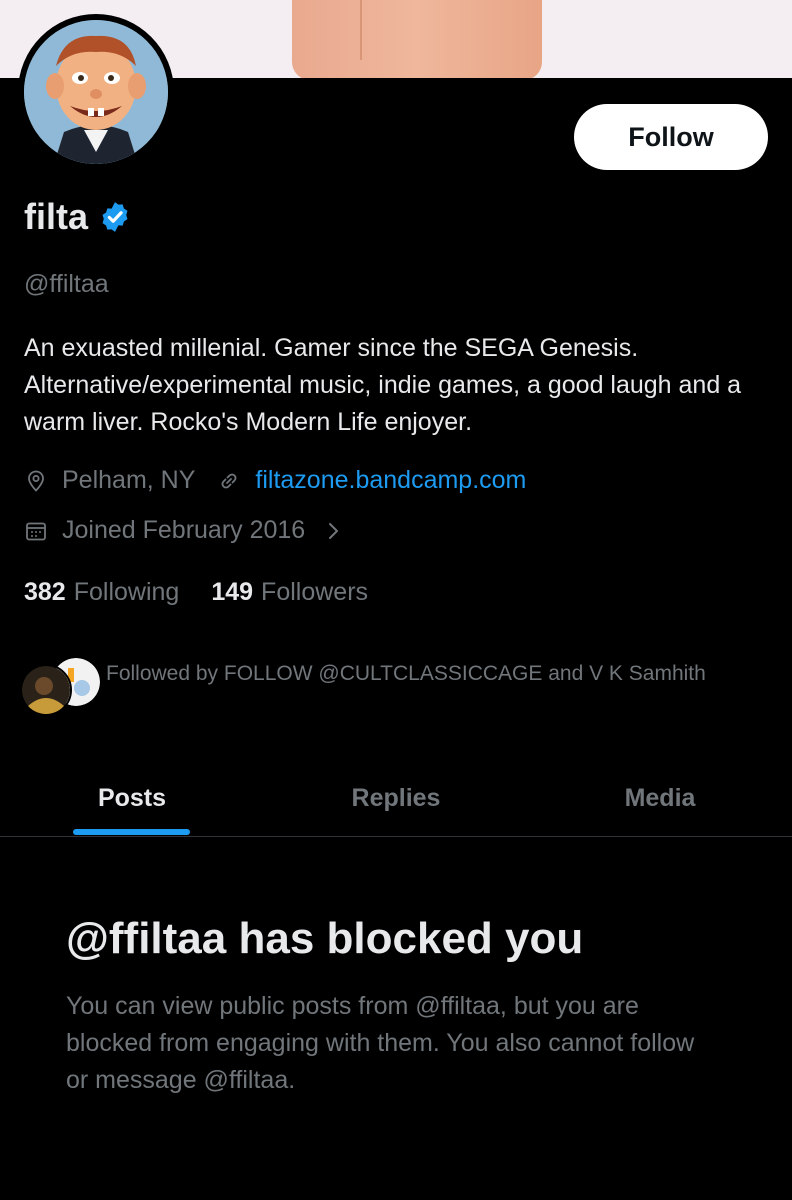  What do you see at coordinates (660, 798) in the screenshot?
I see `tab-media: Media` at bounding box center [660, 798].